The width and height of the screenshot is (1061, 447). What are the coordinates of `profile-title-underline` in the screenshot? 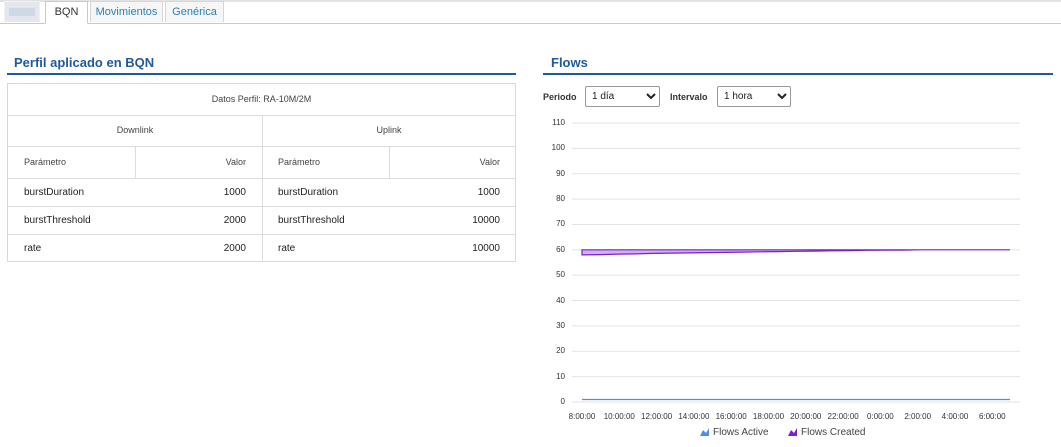 It's located at (261, 74).